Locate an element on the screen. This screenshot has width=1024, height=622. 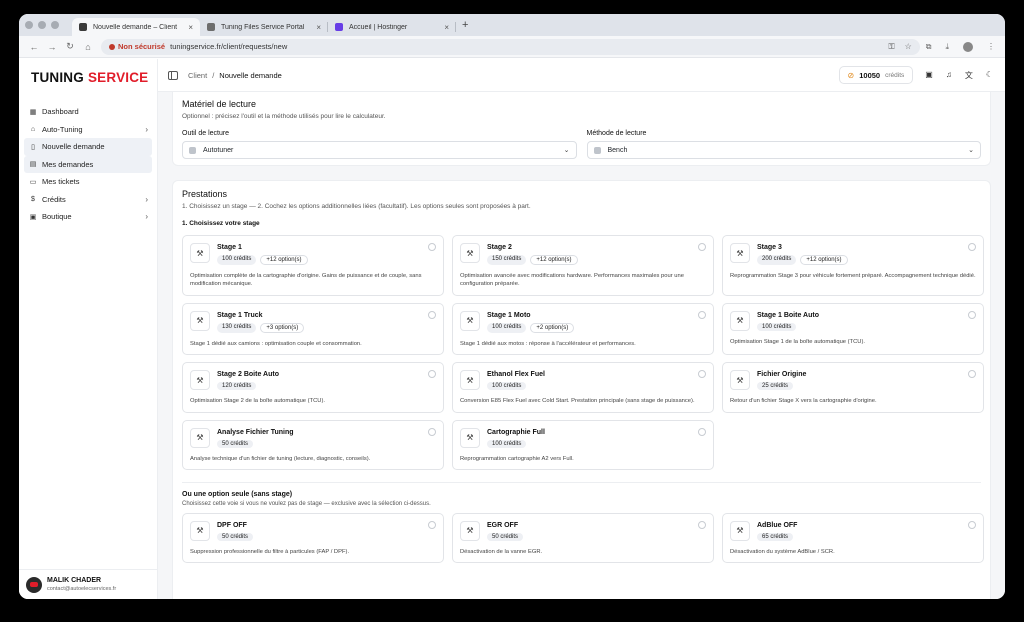
chevron-right-icon: › is located at coordinates (146, 199).